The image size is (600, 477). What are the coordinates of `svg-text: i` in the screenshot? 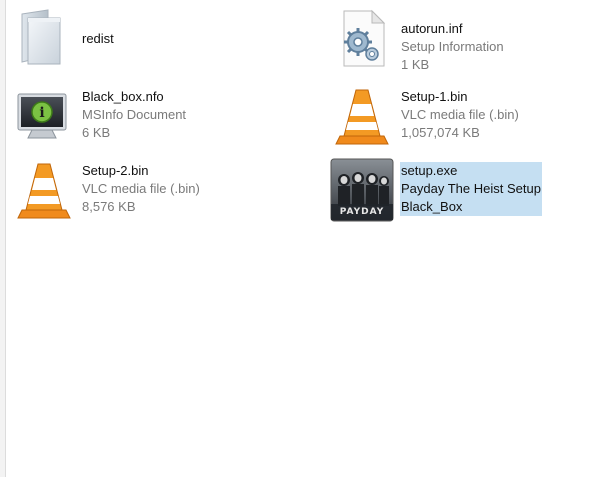 It's located at (41, 113).